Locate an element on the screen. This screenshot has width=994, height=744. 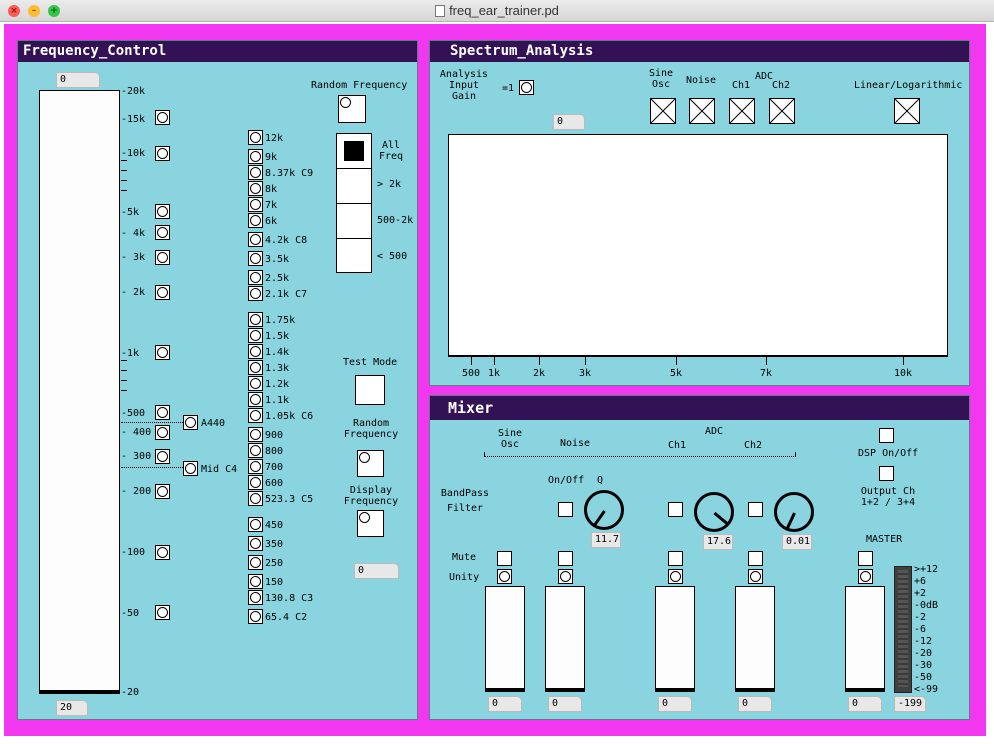
radio-option-lt500: < 500 is located at coordinates (392, 256).